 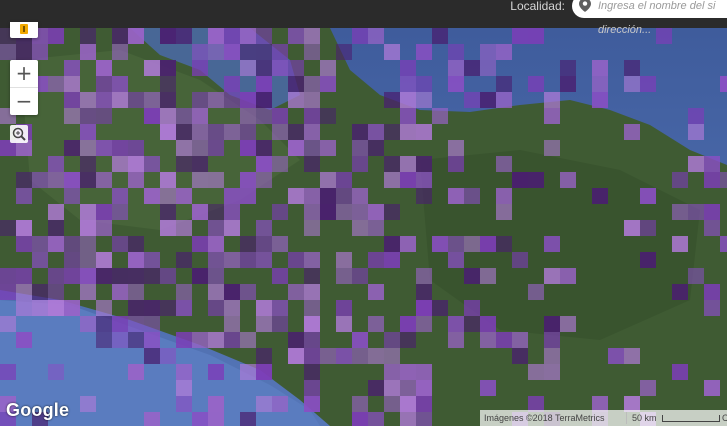 I want to click on location-label: Localidad:, so click(x=537, y=6).